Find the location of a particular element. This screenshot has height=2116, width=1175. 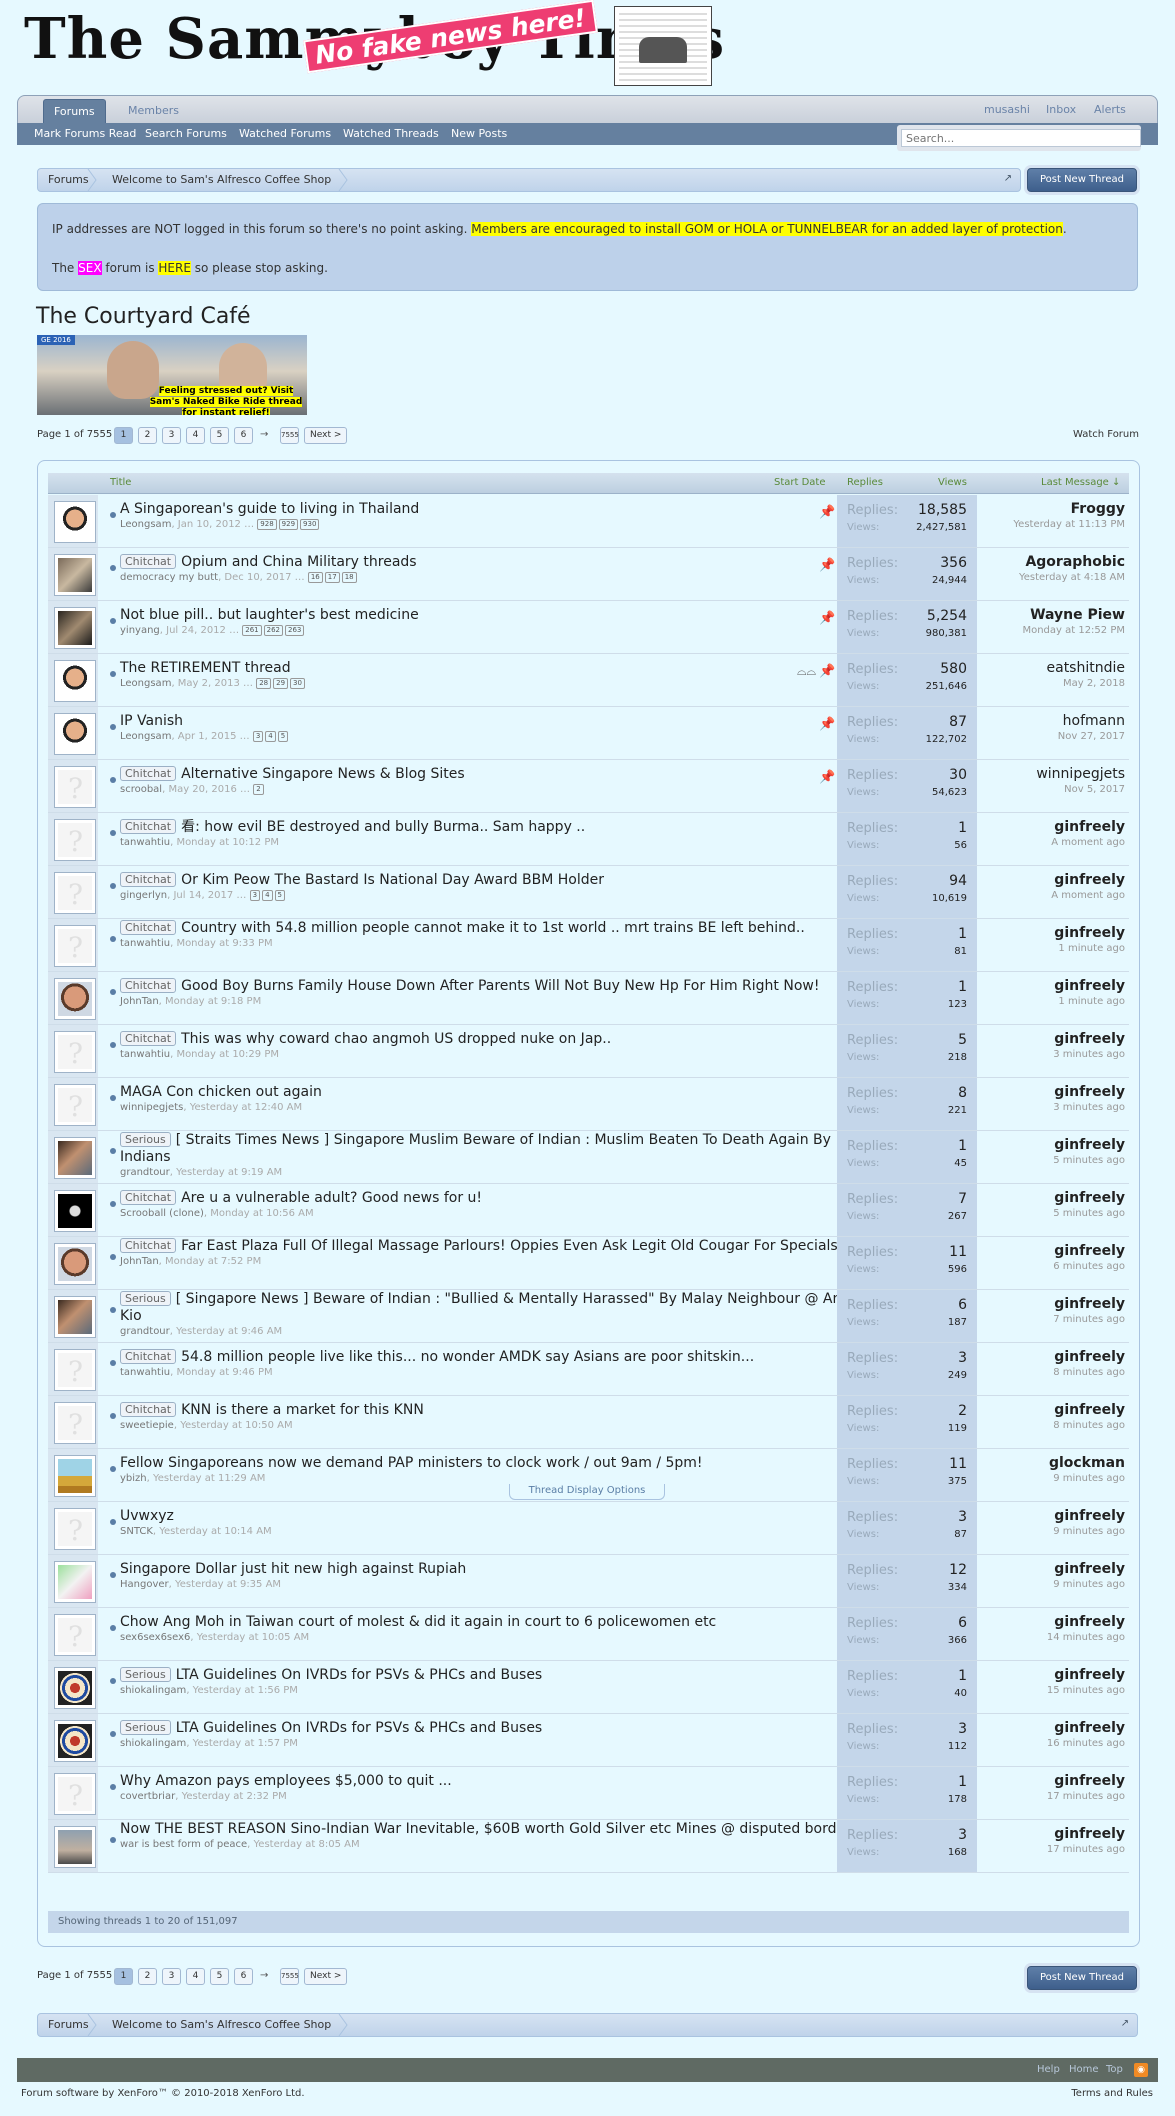

thread-page-link: 263 is located at coordinates (295, 630).